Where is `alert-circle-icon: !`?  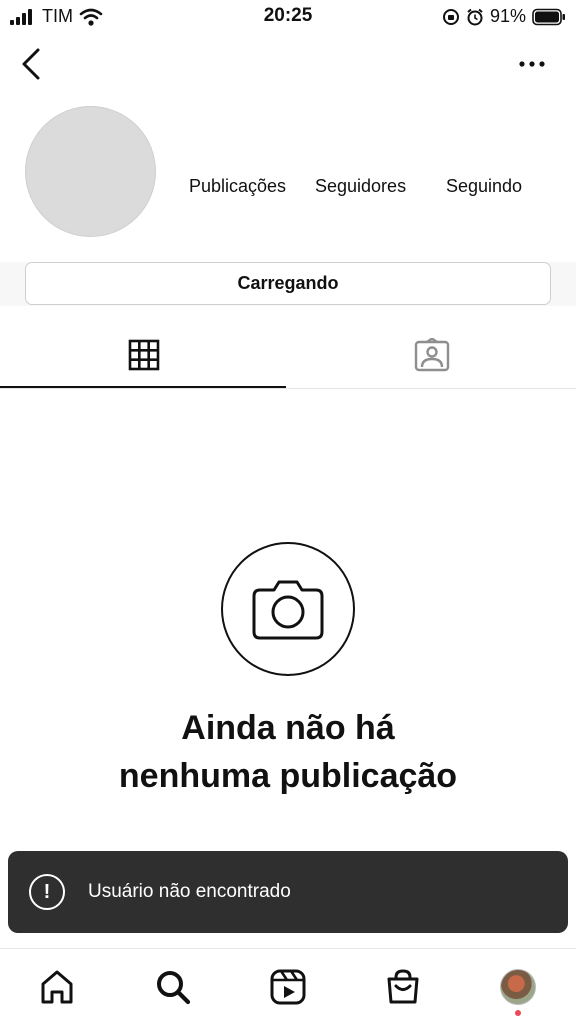
alert-circle-icon: ! is located at coordinates (47, 892).